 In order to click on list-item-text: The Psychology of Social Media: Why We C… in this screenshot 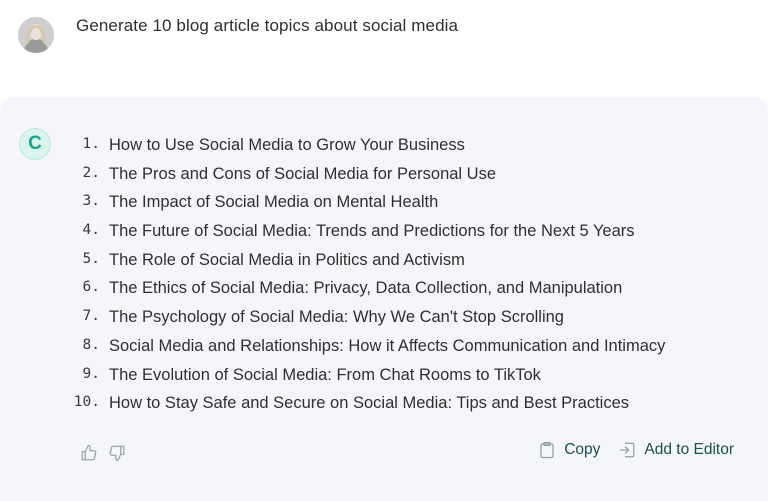, I will do `click(336, 317)`.